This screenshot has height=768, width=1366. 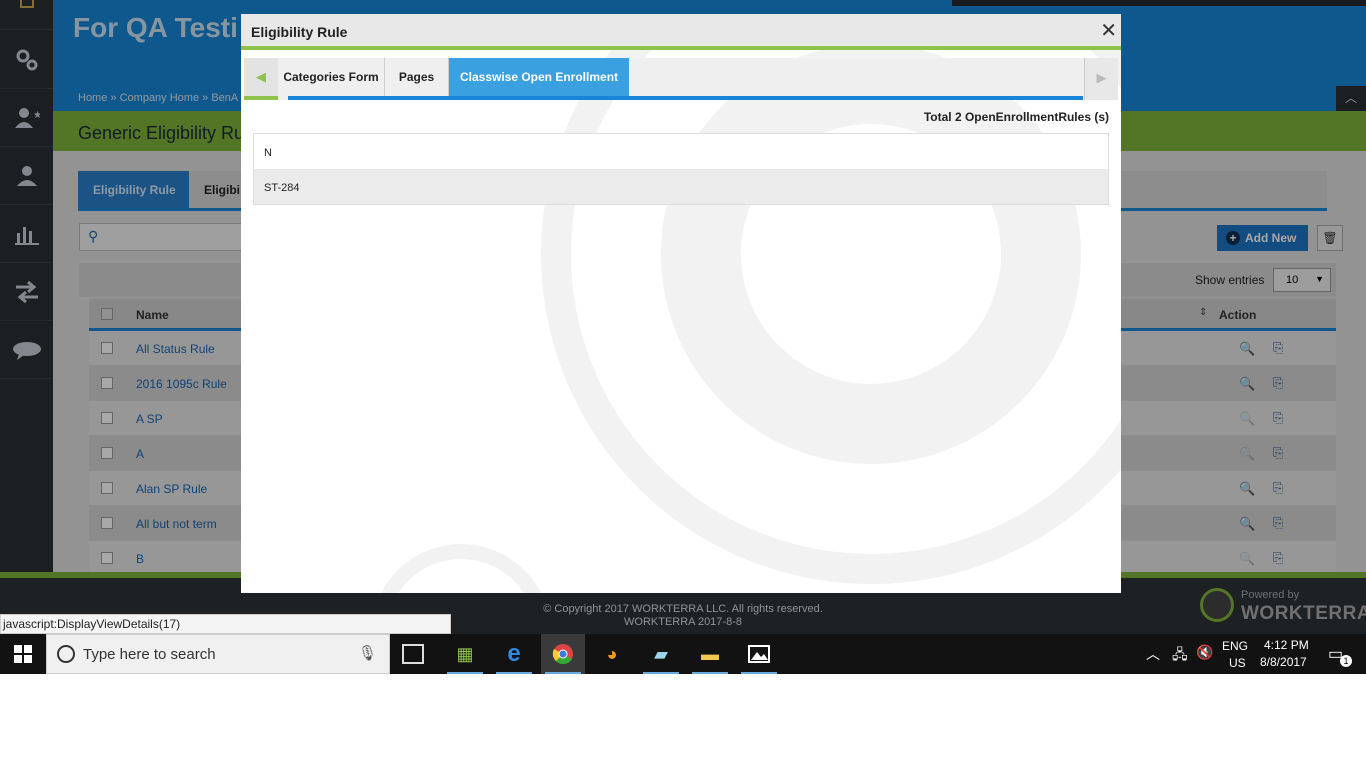 What do you see at coordinates (1237, 663) in the screenshot?
I see `region-label: US` at bounding box center [1237, 663].